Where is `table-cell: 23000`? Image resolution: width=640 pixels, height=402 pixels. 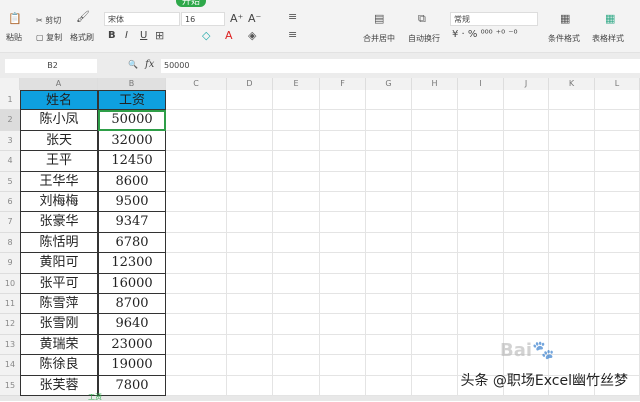 table-cell: 23000 is located at coordinates (132, 345).